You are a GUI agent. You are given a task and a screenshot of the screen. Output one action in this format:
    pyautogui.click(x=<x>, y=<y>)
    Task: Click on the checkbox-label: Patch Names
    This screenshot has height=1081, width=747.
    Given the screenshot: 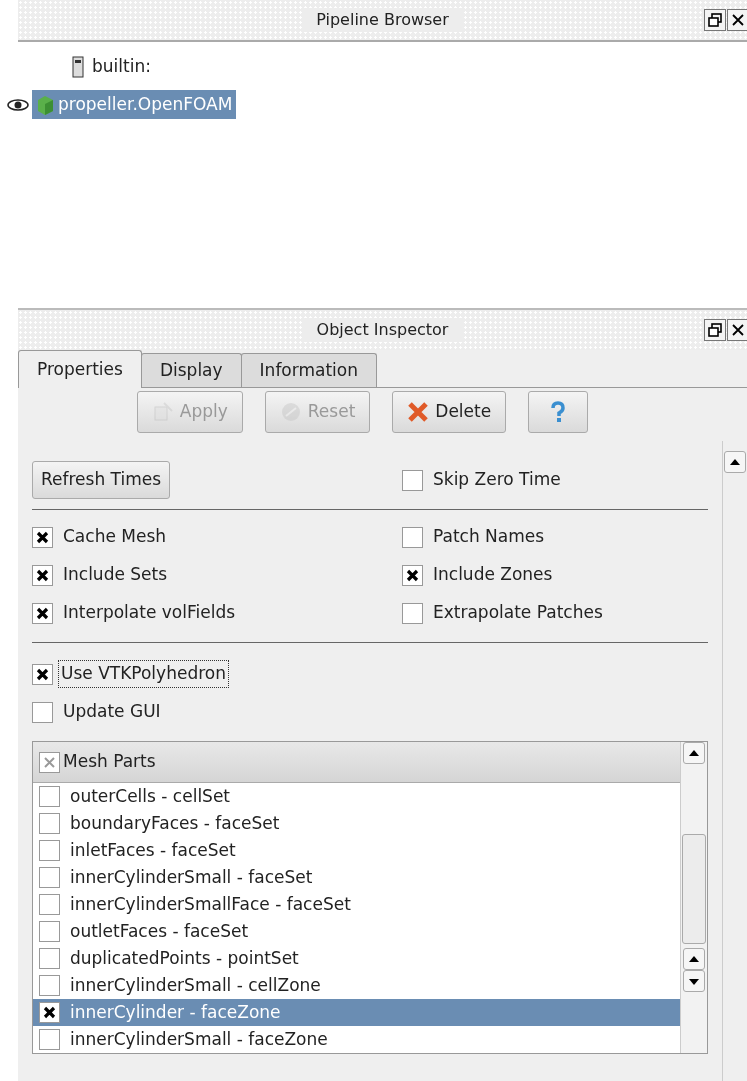 What is the action you would take?
    pyautogui.click(x=489, y=537)
    